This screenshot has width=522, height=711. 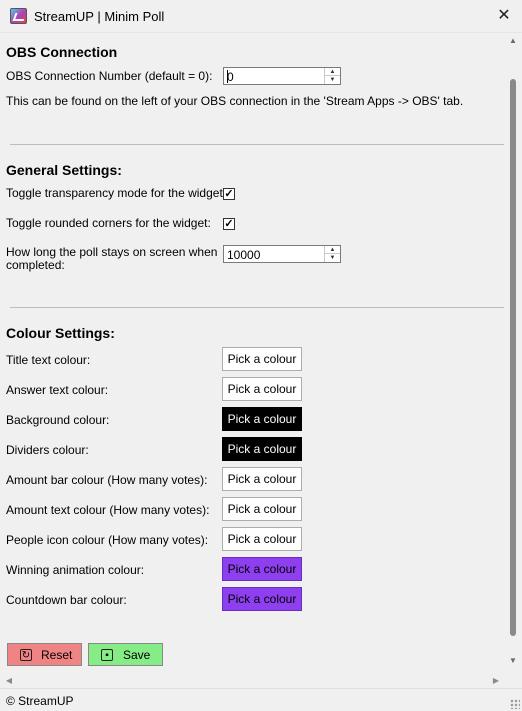 What do you see at coordinates (513, 661) in the screenshot?
I see `scroll-down-arrow-icon: ▼` at bounding box center [513, 661].